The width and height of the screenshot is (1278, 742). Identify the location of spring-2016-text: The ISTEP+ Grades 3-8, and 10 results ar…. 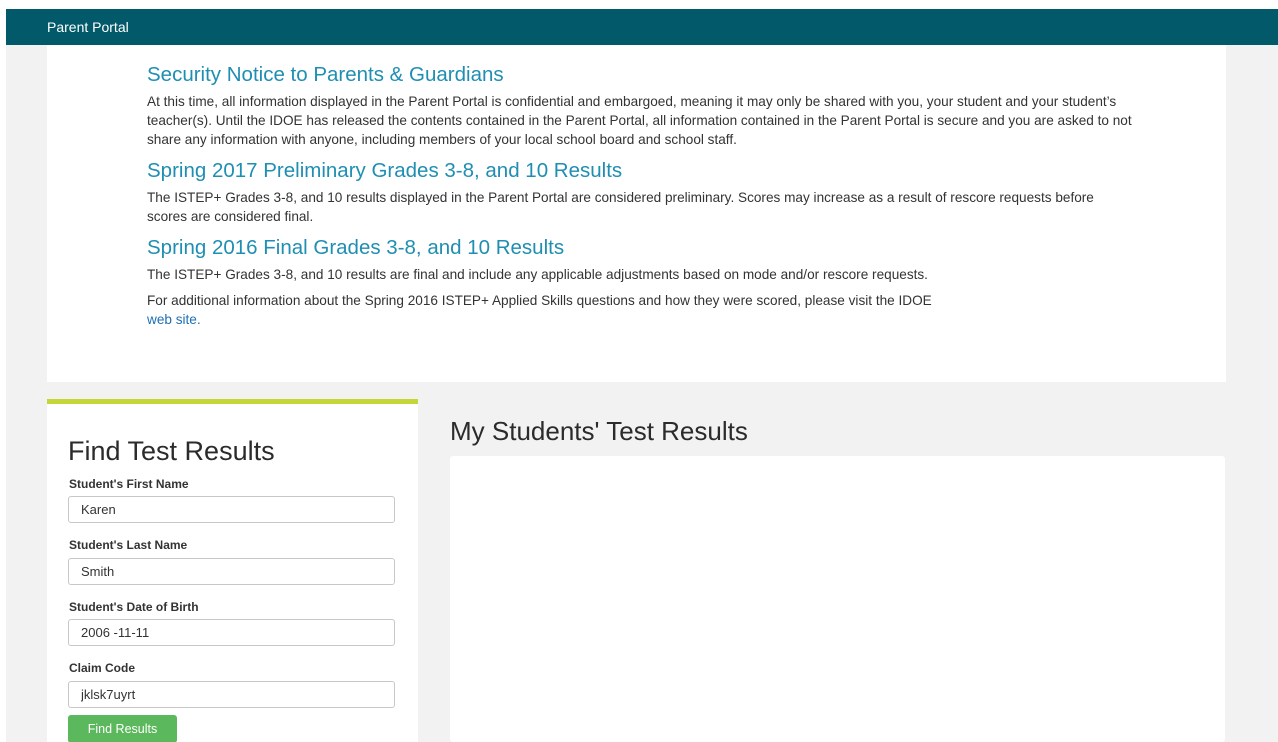
(537, 274).